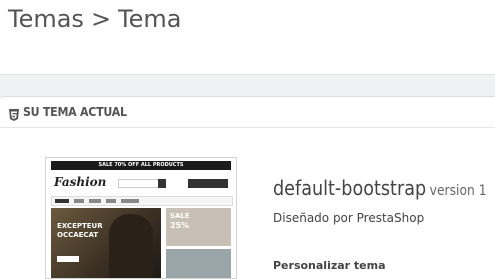 This screenshot has width=495, height=279. Describe the element at coordinates (46, 19) in the screenshot. I see `breadcrumb-item-temas: Temas` at that location.